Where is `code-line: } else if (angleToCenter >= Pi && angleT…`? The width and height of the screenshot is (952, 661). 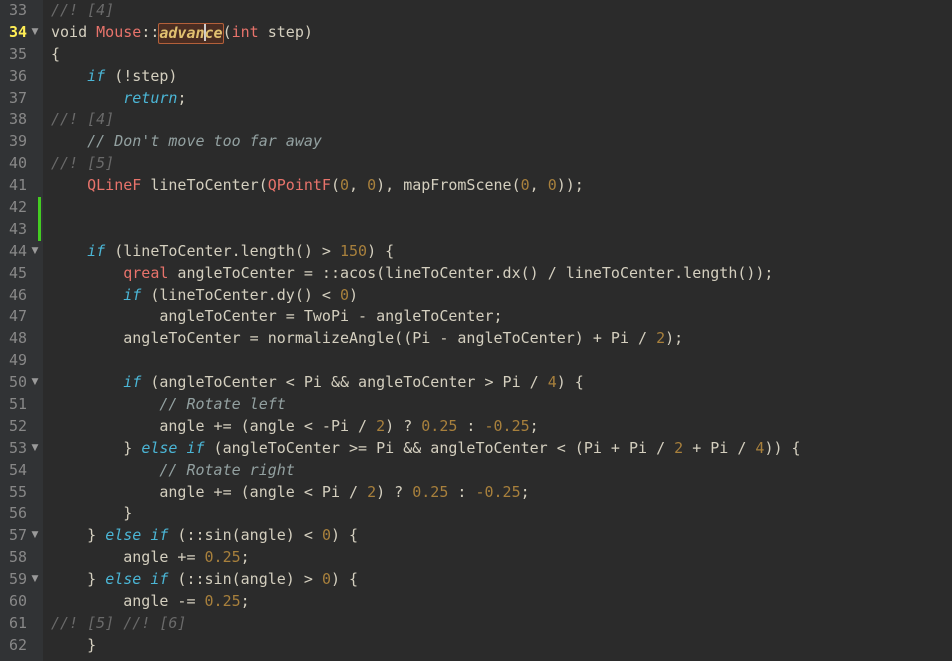 code-line: } else if (angleToCenter >= Pi && angleT… is located at coordinates (497, 449).